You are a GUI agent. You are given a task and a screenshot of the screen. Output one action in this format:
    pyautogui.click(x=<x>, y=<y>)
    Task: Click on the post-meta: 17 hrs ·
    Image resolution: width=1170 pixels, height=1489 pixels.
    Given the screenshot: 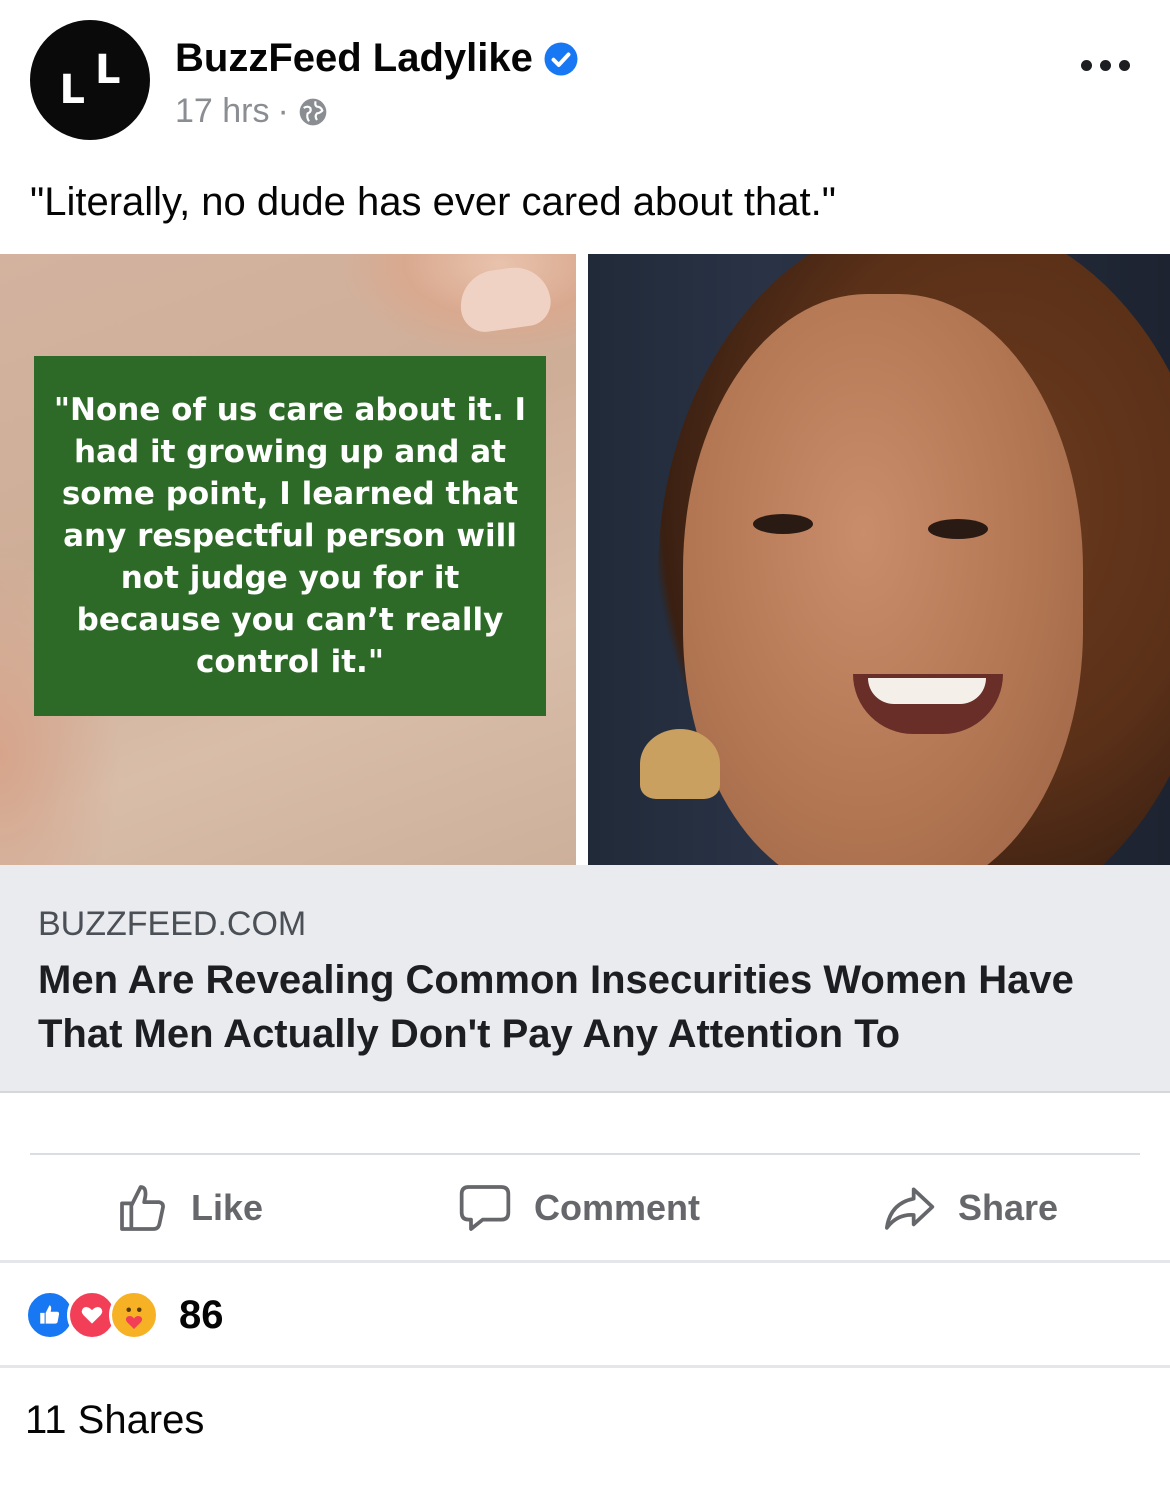 What is the action you would take?
    pyautogui.click(x=252, y=111)
    